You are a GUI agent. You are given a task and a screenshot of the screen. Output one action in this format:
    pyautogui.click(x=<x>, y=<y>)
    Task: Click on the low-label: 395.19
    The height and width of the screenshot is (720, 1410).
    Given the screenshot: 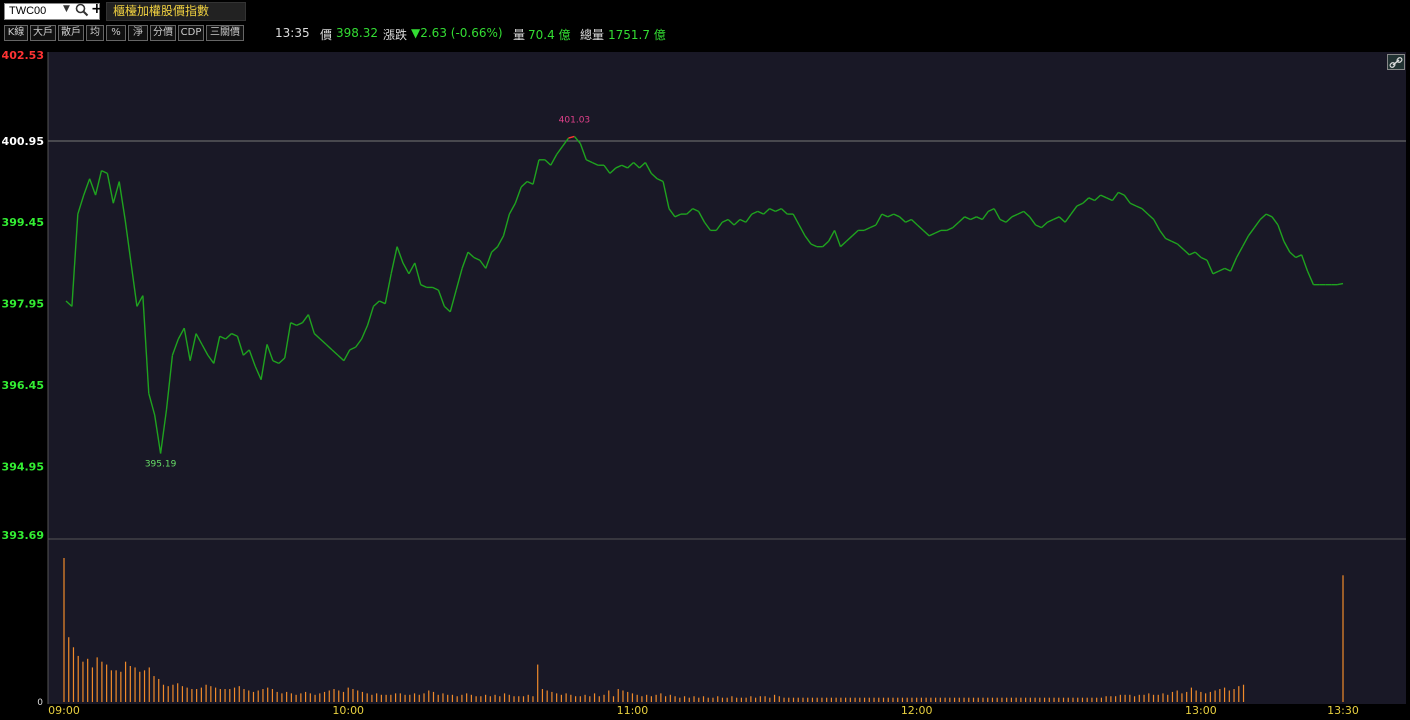 What is the action you would take?
    pyautogui.click(x=161, y=465)
    